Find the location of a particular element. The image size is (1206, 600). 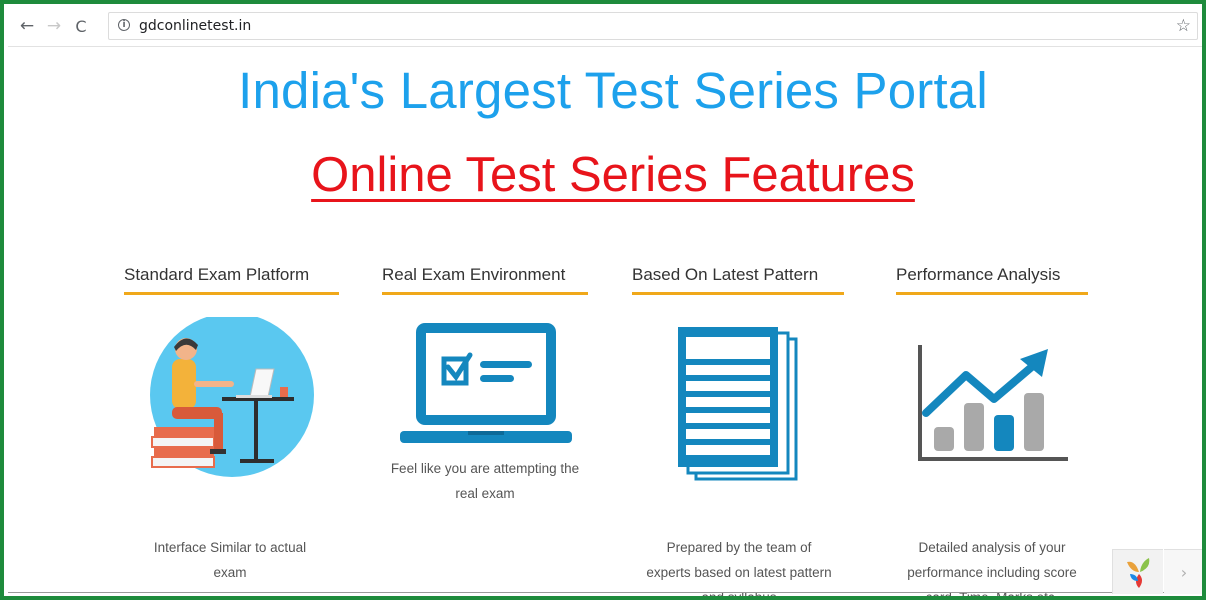

reload-icon: C is located at coordinates (81, 26).